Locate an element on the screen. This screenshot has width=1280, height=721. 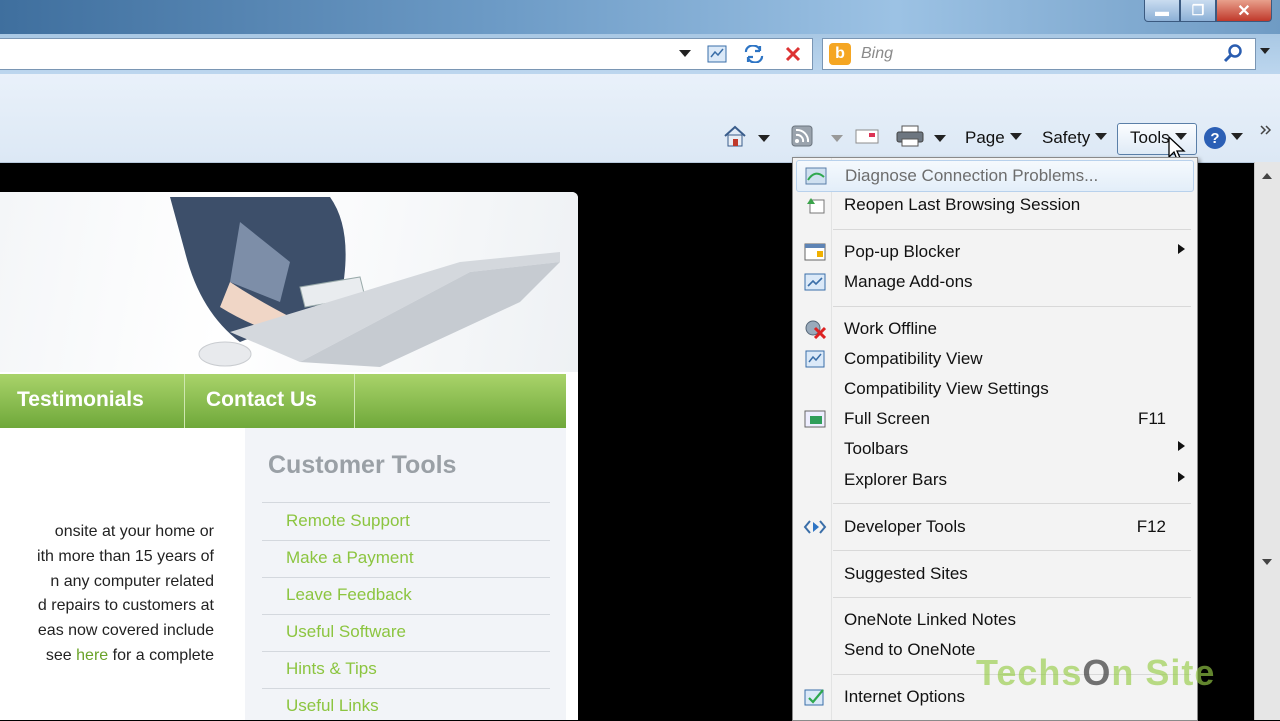
help-menu-button: ? is located at coordinates (1223, 138).